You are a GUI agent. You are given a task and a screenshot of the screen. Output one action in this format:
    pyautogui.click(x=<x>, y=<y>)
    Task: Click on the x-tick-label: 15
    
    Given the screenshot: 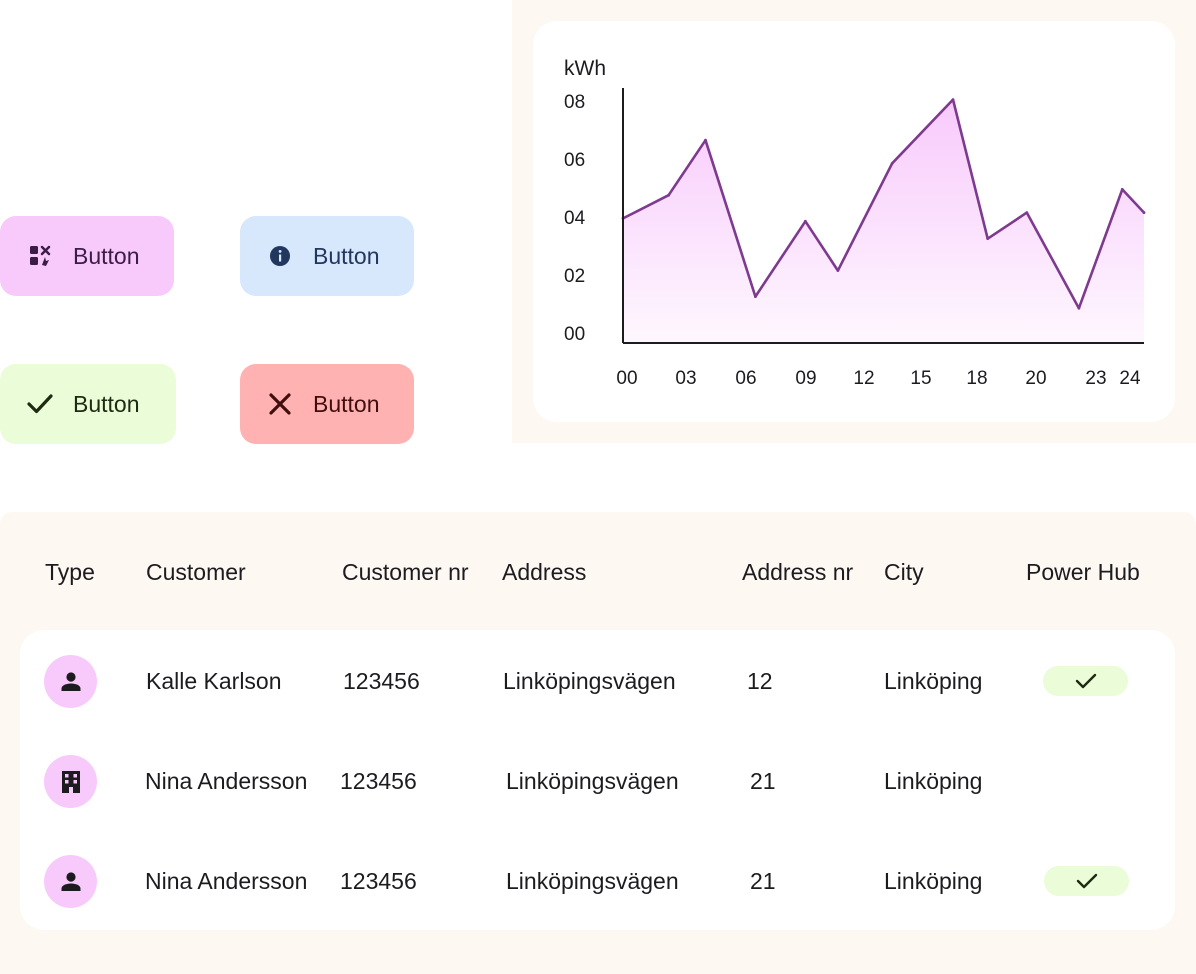 What is the action you would take?
    pyautogui.click(x=920, y=378)
    